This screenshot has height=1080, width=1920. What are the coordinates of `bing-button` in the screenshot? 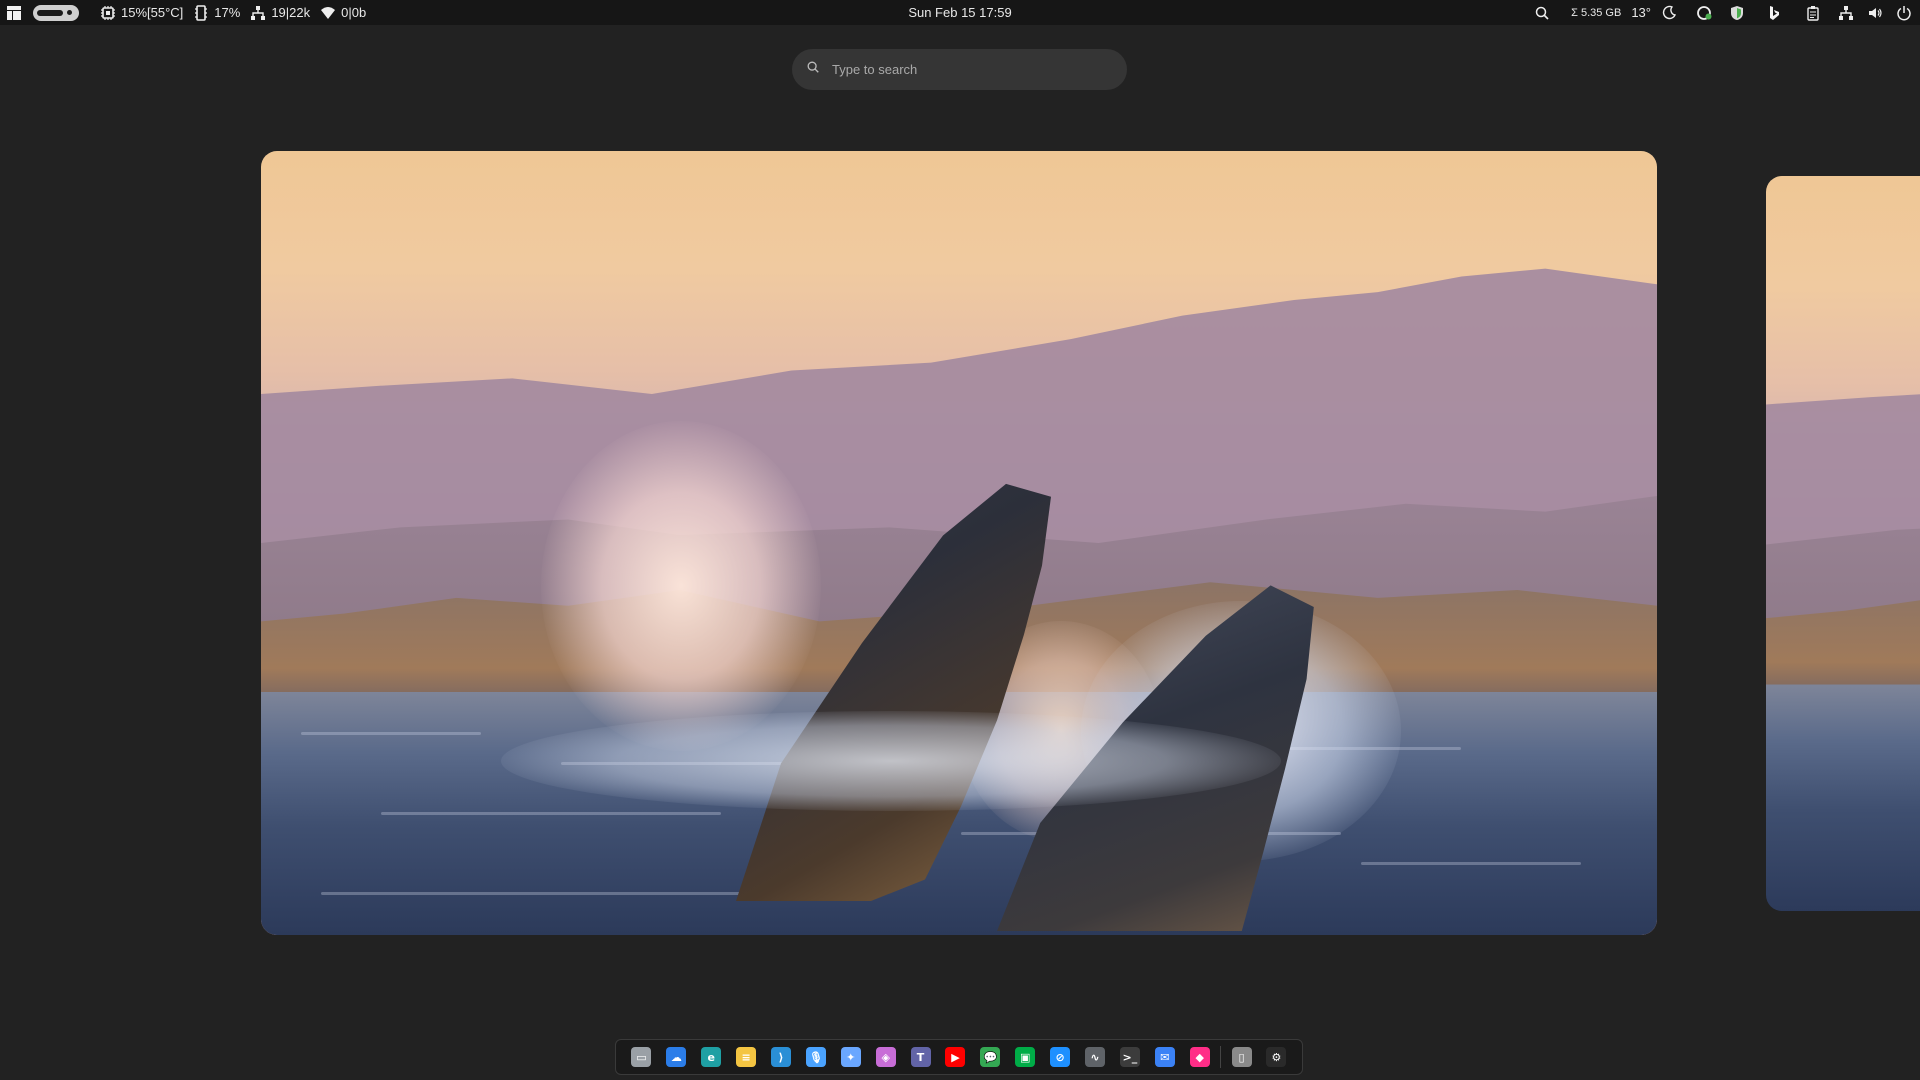 It's located at (1780, 12).